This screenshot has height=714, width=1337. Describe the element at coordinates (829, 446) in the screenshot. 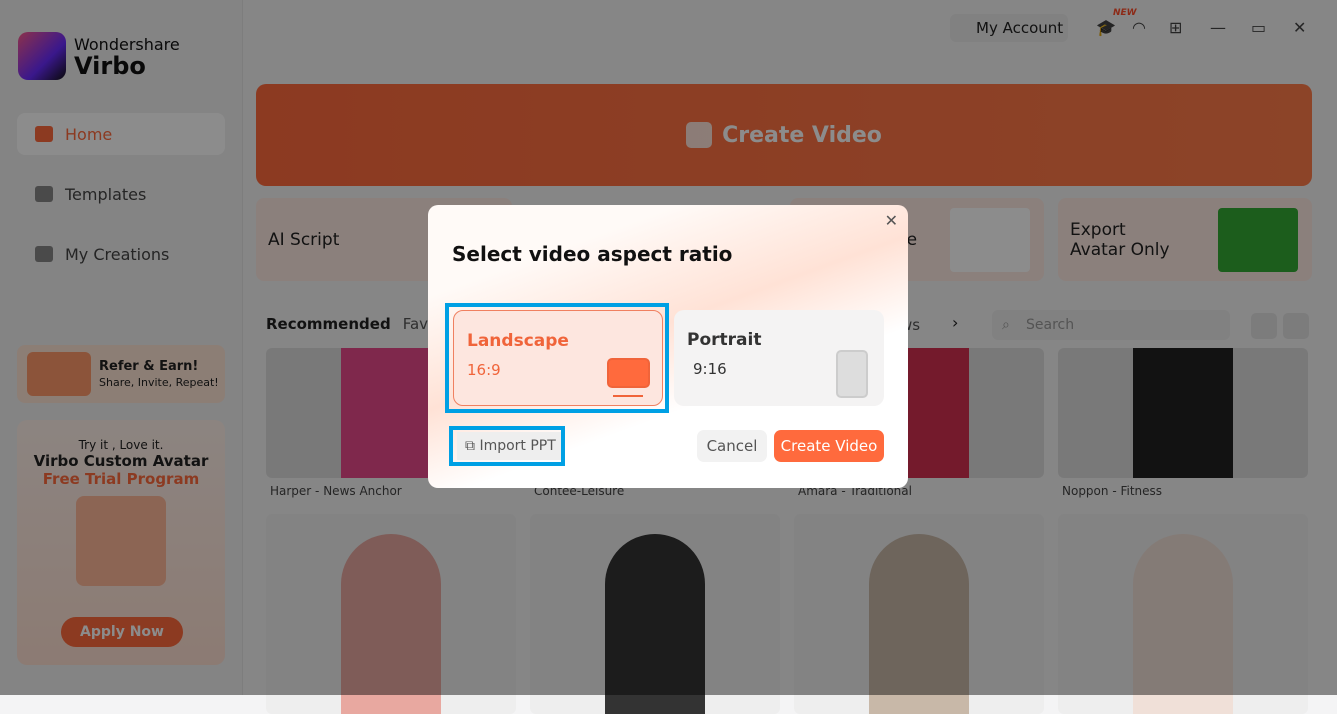

I see `create-video-button: Create Video` at that location.